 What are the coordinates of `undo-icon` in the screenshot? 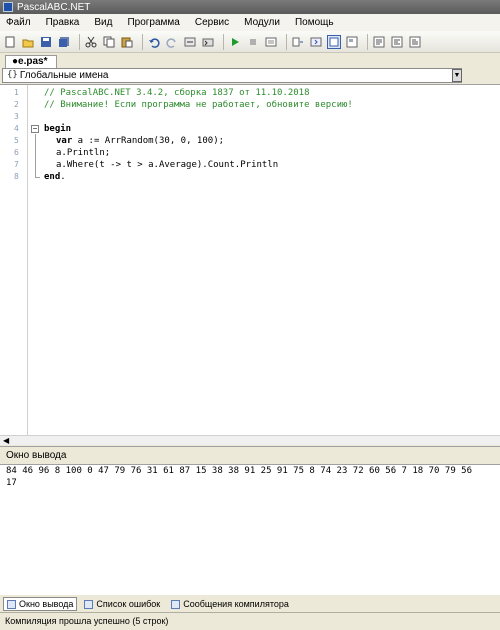 It's located at (154, 42).